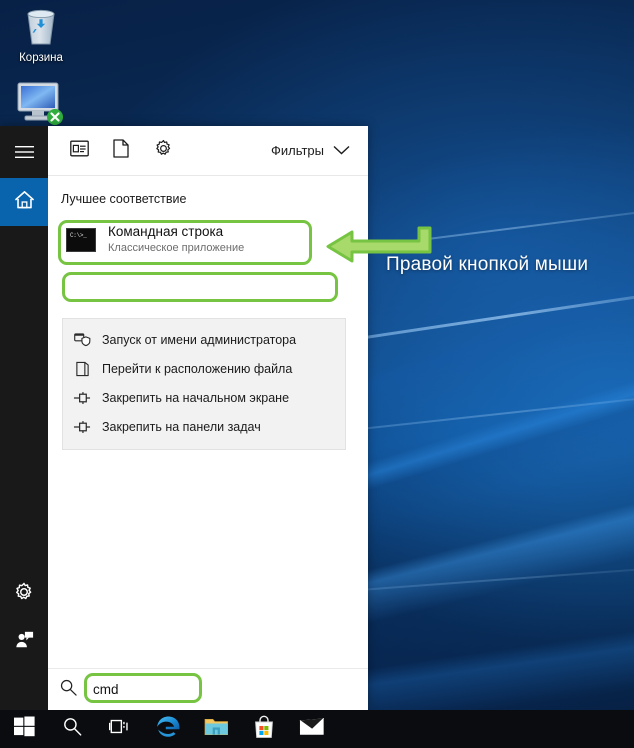  I want to click on taskbar-start-button, so click(24, 729).